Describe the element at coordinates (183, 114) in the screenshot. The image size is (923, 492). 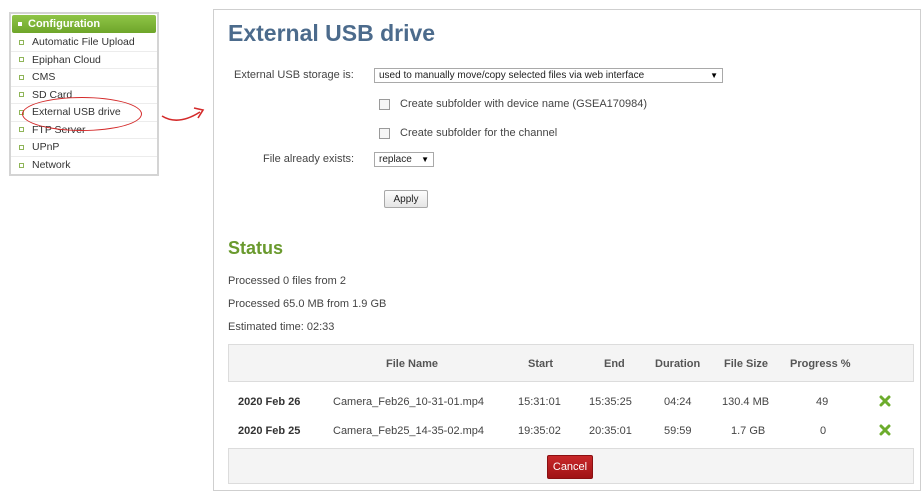
I see `annotation-arrow-icon` at that location.